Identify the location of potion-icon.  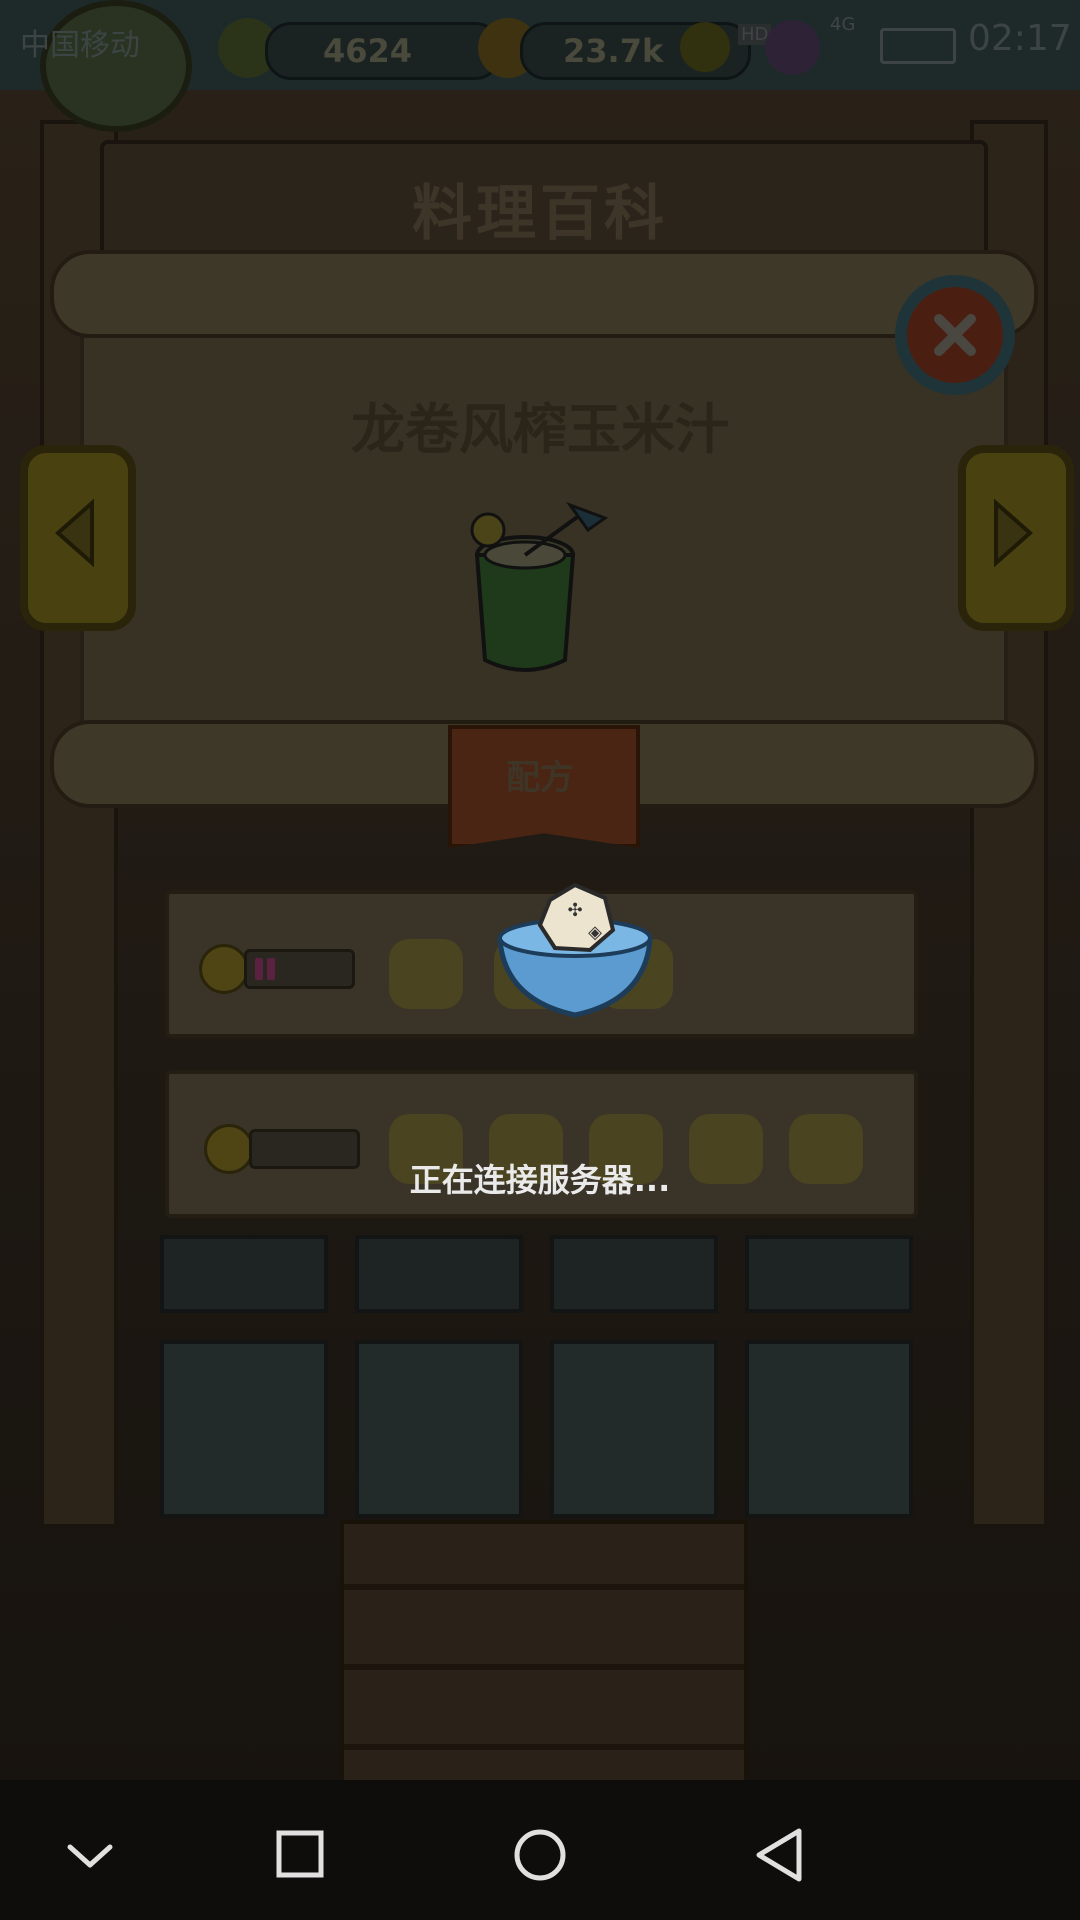
(792, 47).